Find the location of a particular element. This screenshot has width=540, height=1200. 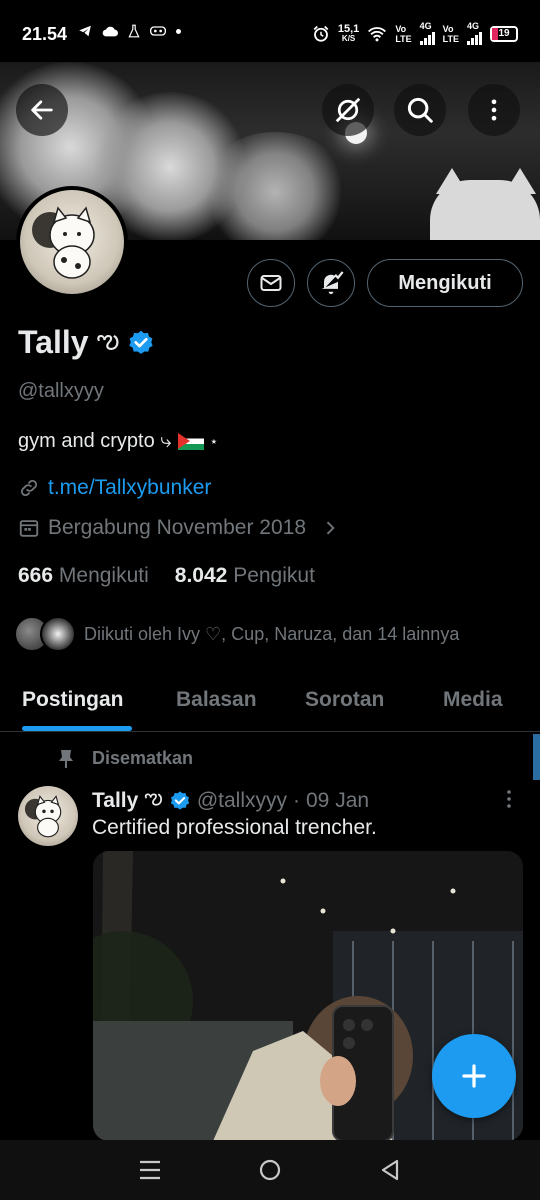

tab-posts: Postingan is located at coordinates (73, 700).